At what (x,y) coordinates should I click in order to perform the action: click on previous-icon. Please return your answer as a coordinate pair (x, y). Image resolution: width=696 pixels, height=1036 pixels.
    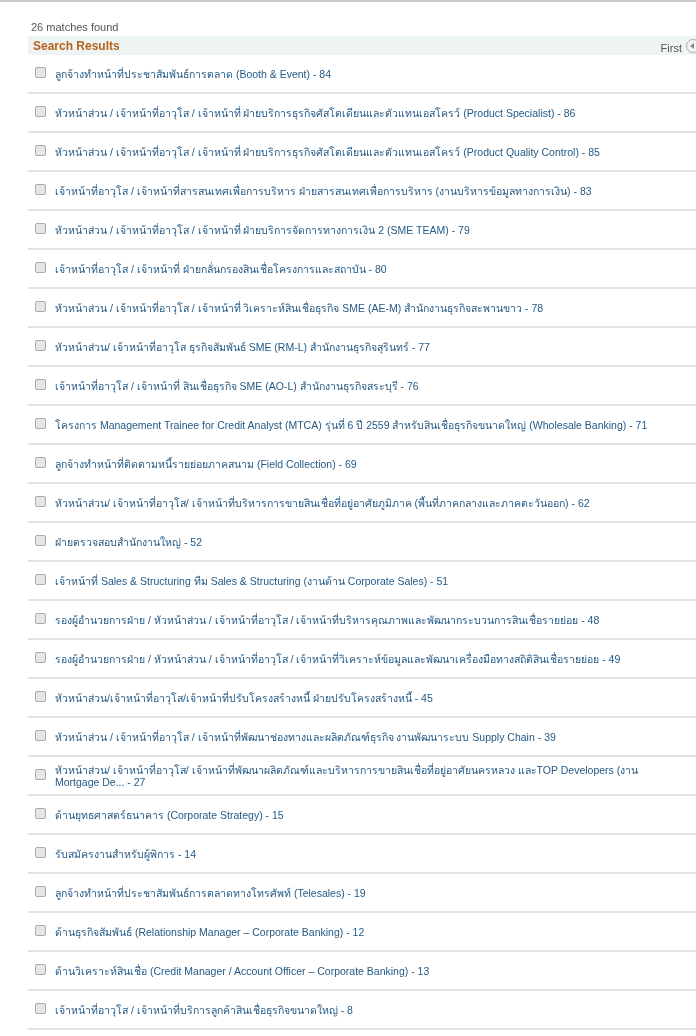
    Looking at the image, I should click on (691, 45).